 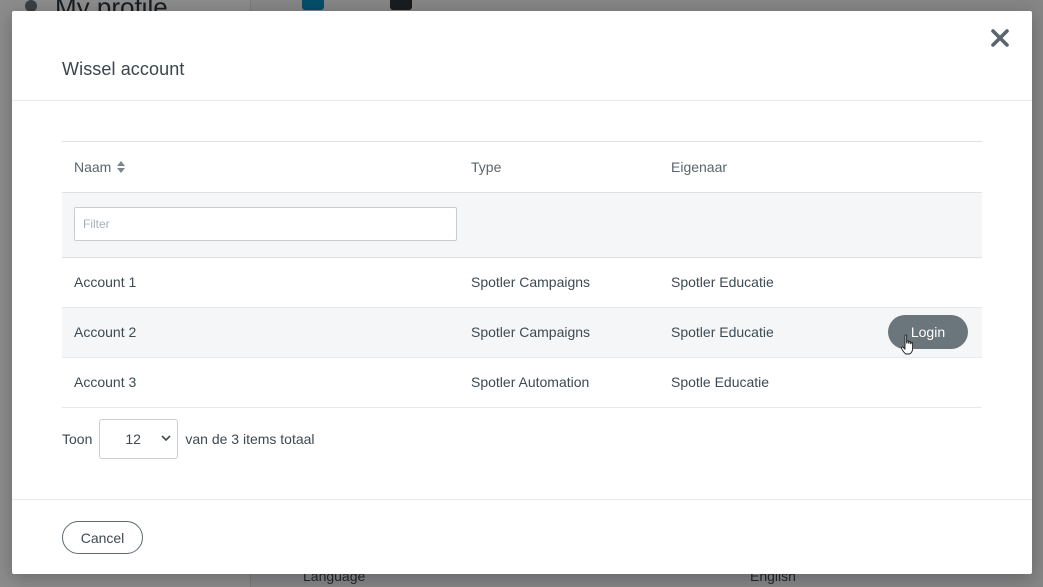 What do you see at coordinates (250, 439) in the screenshot?
I see `pager-total-text: van de 3 items totaal` at bounding box center [250, 439].